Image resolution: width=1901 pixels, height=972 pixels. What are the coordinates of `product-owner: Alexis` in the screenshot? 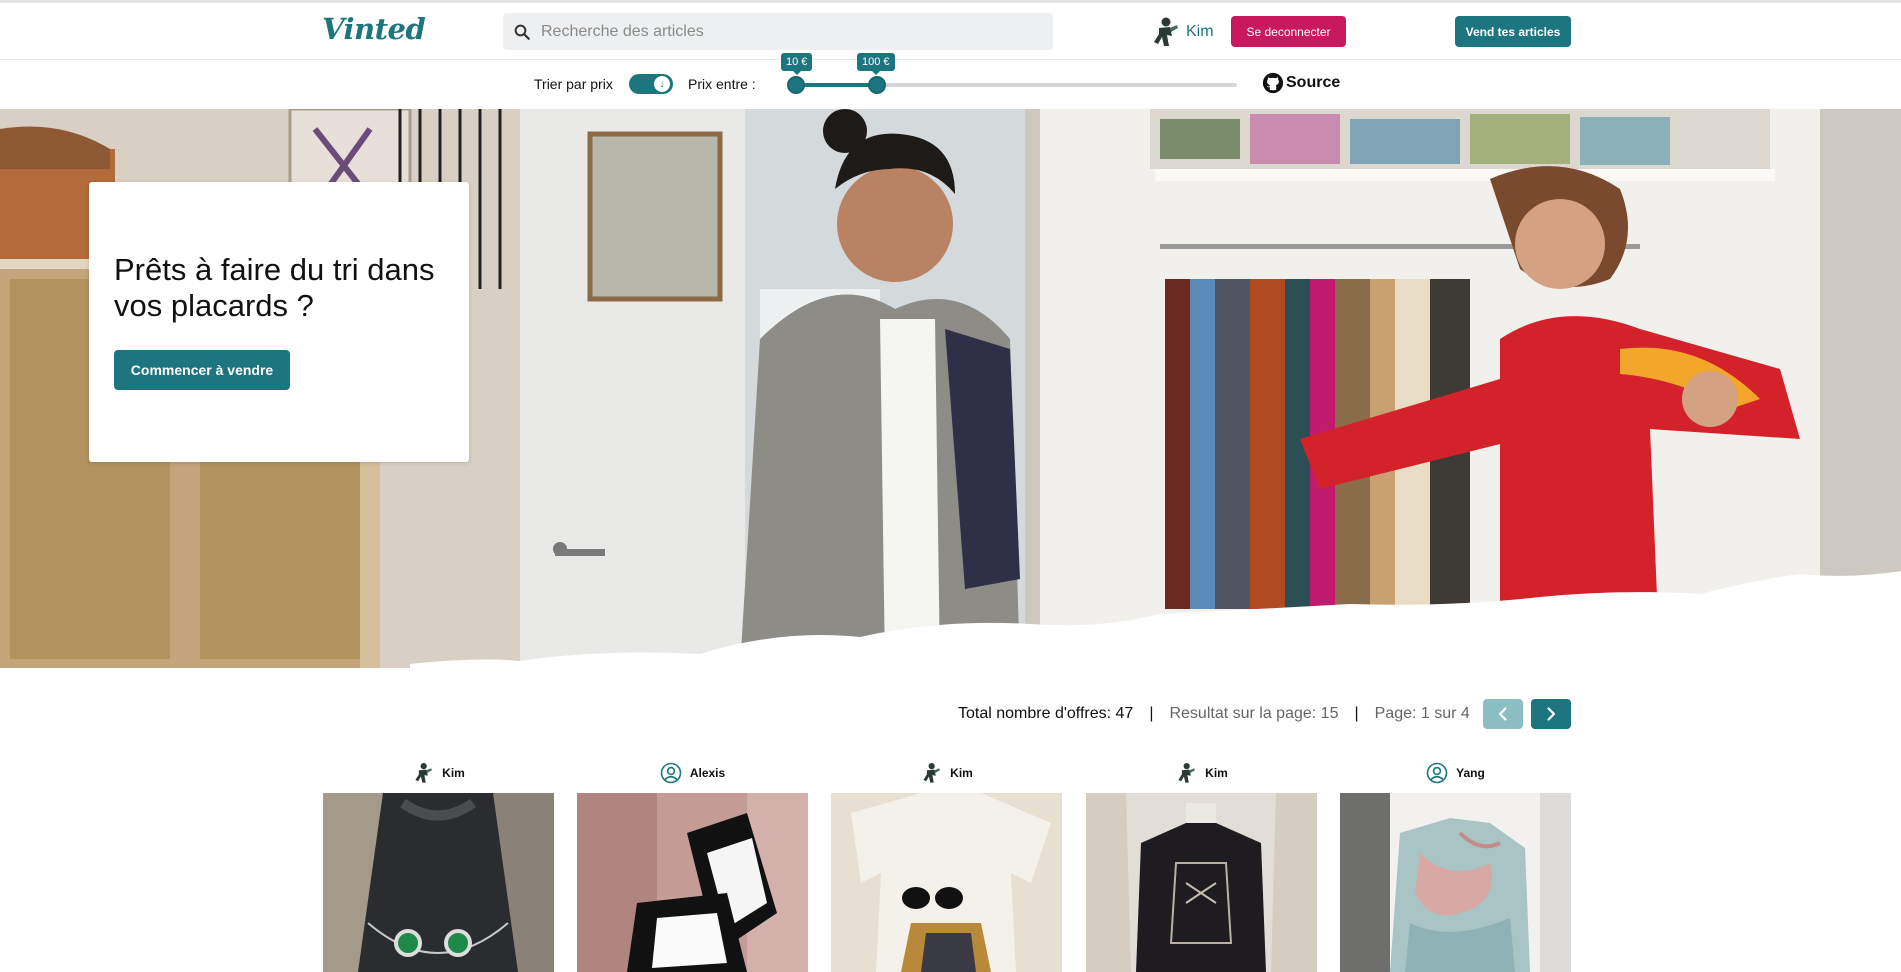 It's located at (692, 773).